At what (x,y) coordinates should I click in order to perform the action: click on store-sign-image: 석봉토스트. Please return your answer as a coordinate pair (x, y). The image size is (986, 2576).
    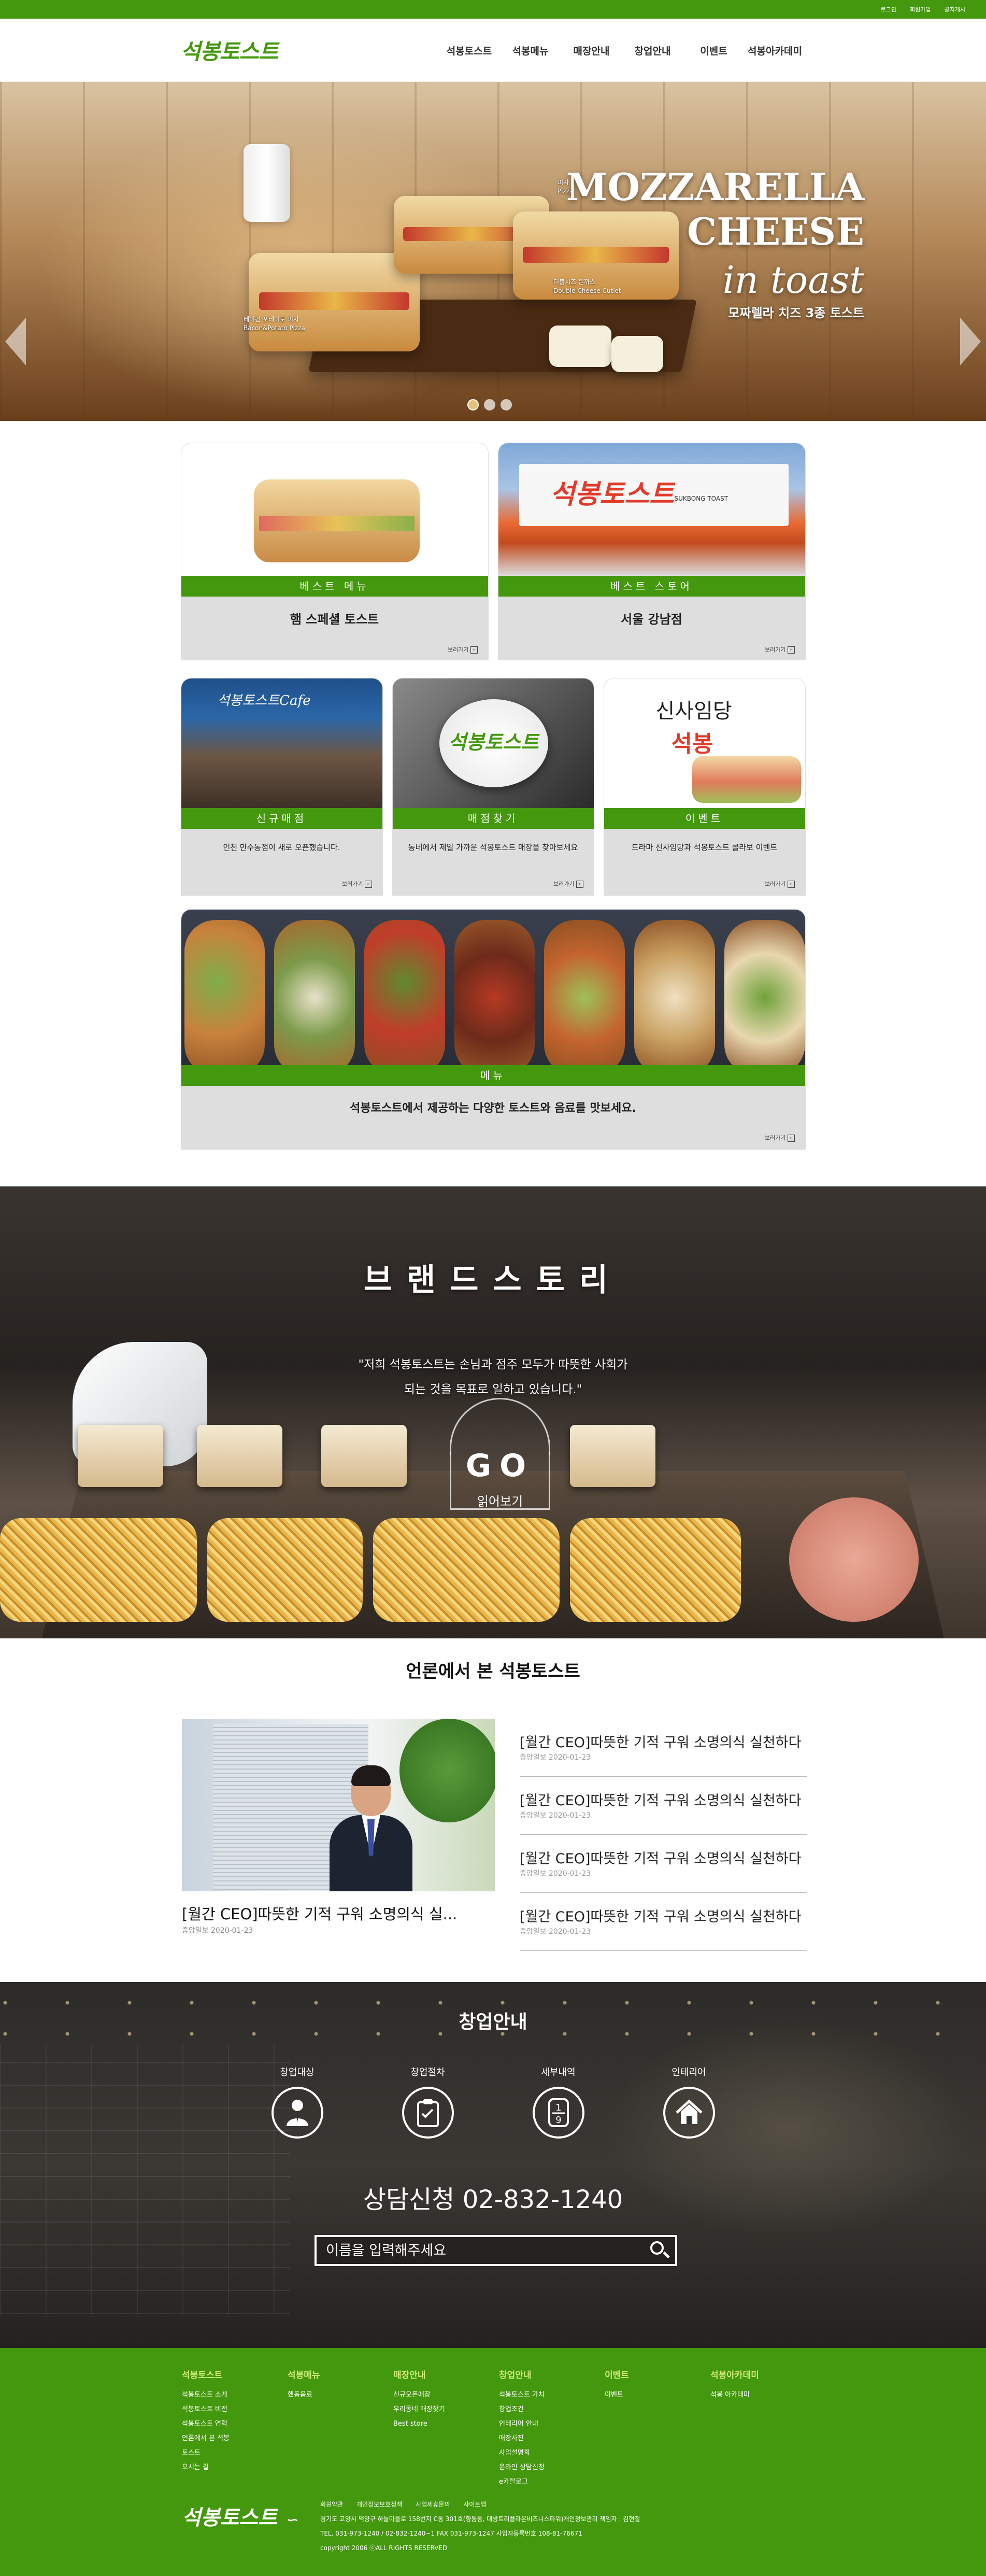
    Looking at the image, I should click on (493, 743).